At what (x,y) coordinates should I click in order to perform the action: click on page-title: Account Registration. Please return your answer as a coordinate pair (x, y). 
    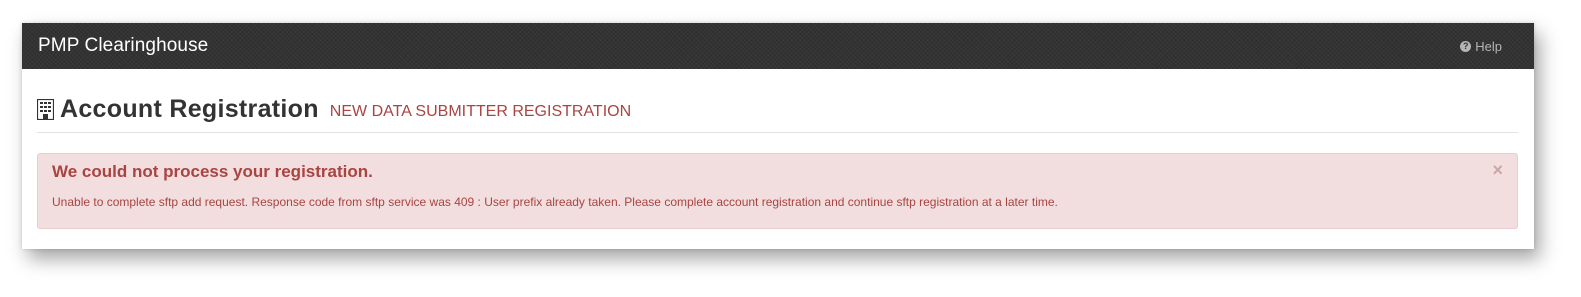
    Looking at the image, I should click on (189, 109).